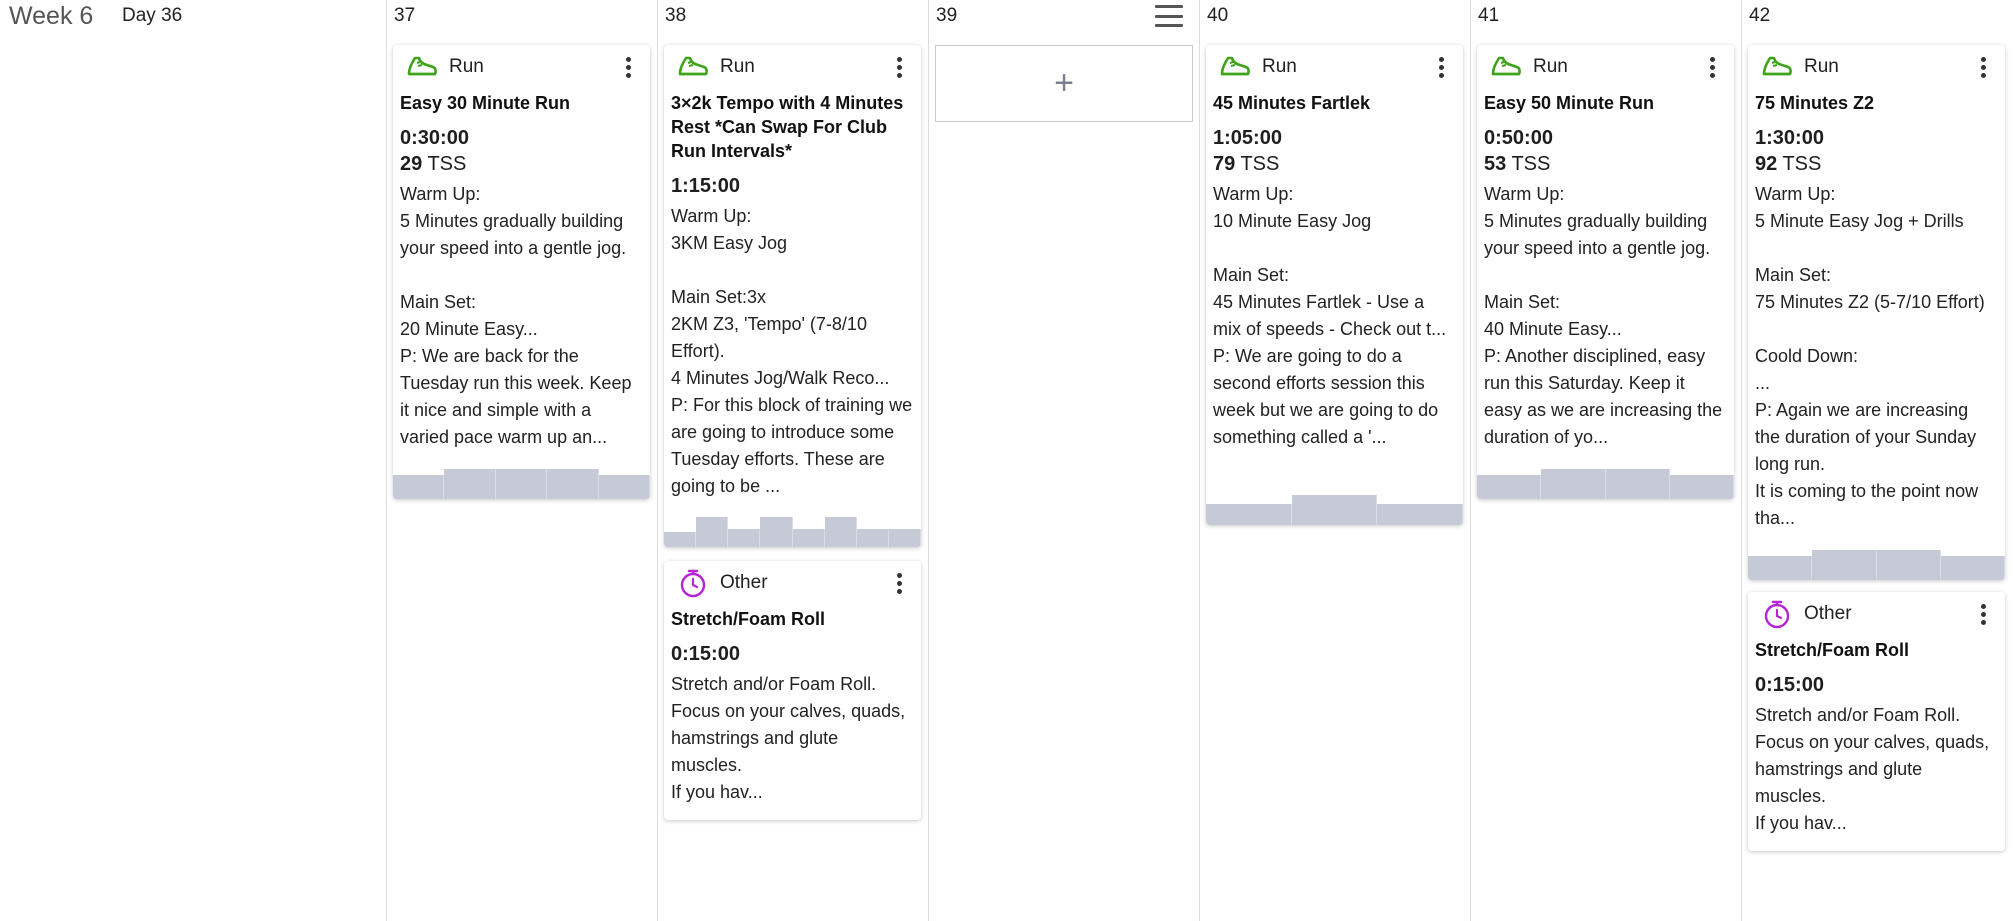  Describe the element at coordinates (1789, 138) in the screenshot. I see `workout-duration: 1:30:00` at that location.